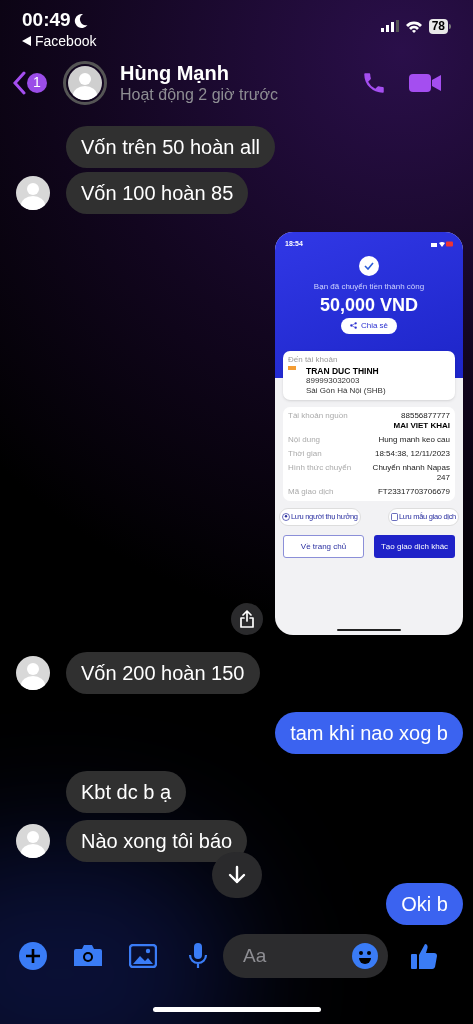 This screenshot has width=473, height=1024. Describe the element at coordinates (318, 416) in the screenshot. I see `field-label: Tài khoản nguồn` at that location.